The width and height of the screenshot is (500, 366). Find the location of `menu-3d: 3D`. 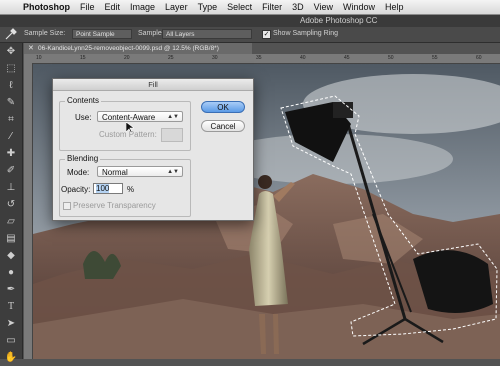

menu-3d: 3D is located at coordinates (298, 7).